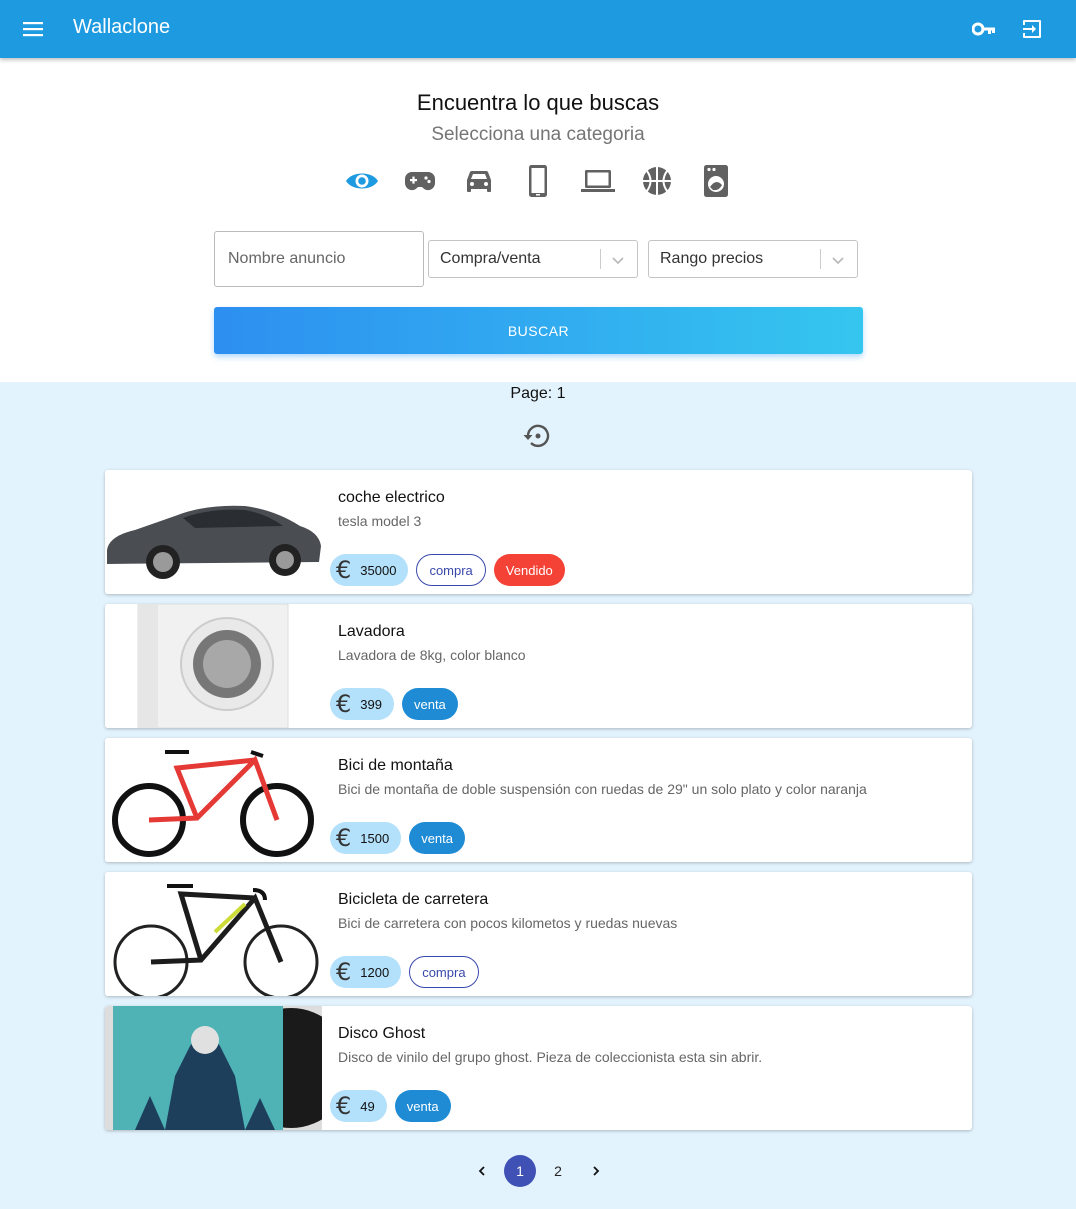  What do you see at coordinates (538, 330) in the screenshot?
I see `search-button: BUSCAR` at bounding box center [538, 330].